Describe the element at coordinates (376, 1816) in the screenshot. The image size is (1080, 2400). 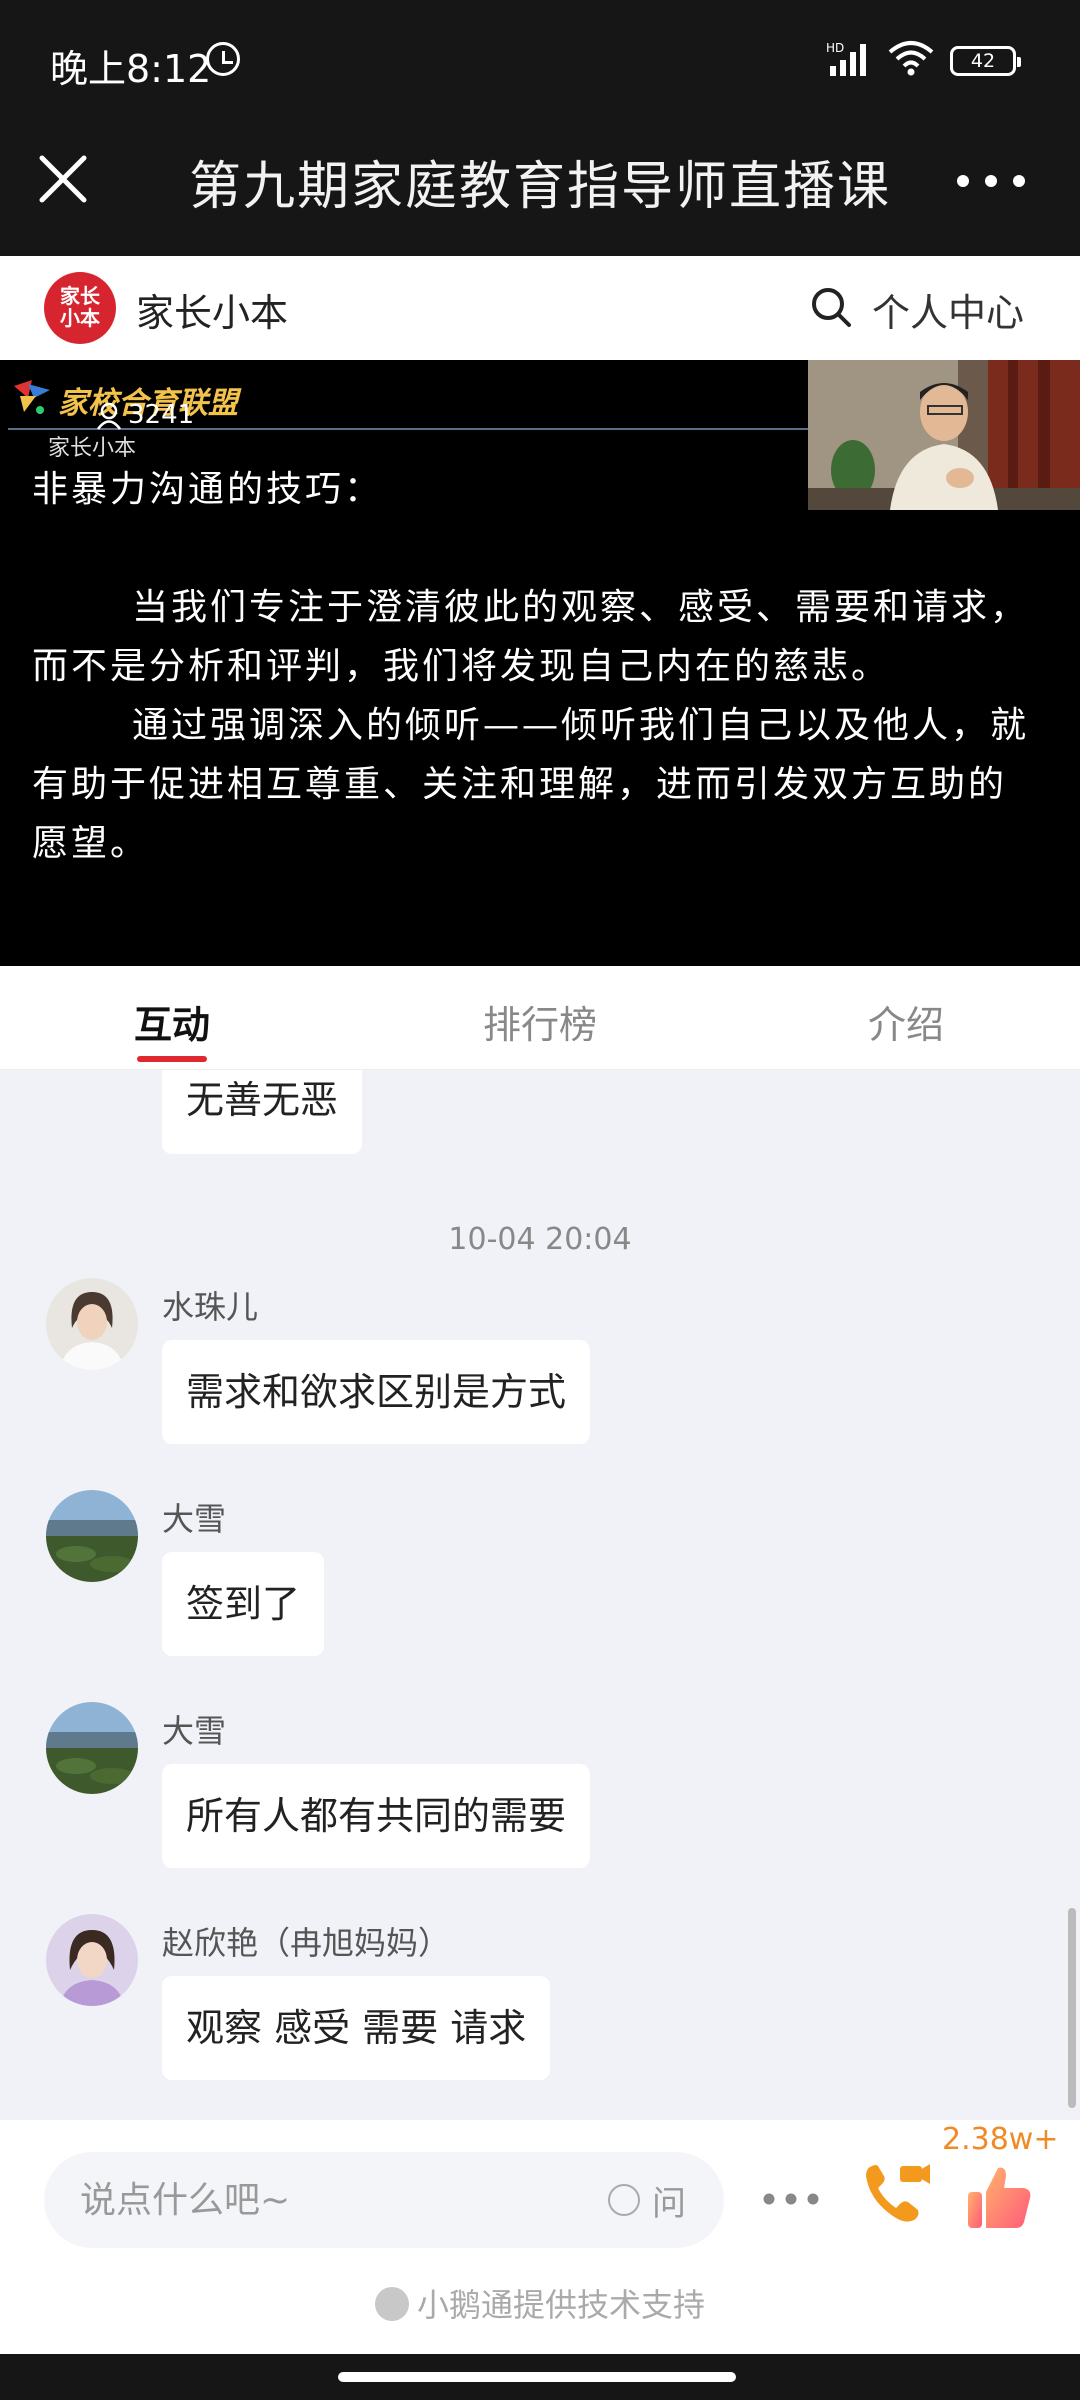
I see `message-bubble: 所有人都有共同的需要` at that location.